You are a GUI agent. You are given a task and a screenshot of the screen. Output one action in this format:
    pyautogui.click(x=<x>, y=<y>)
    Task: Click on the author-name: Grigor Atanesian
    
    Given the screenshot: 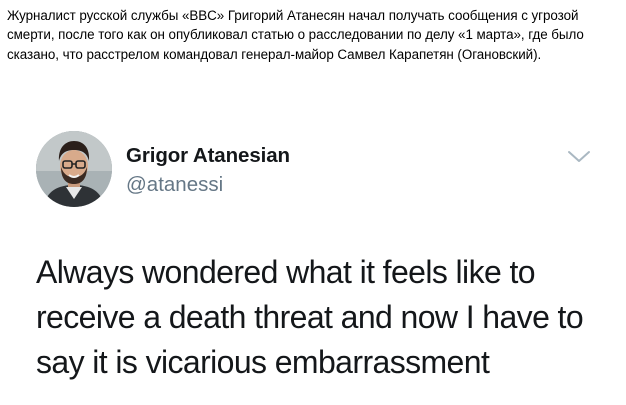 What is the action you would take?
    pyautogui.click(x=208, y=156)
    